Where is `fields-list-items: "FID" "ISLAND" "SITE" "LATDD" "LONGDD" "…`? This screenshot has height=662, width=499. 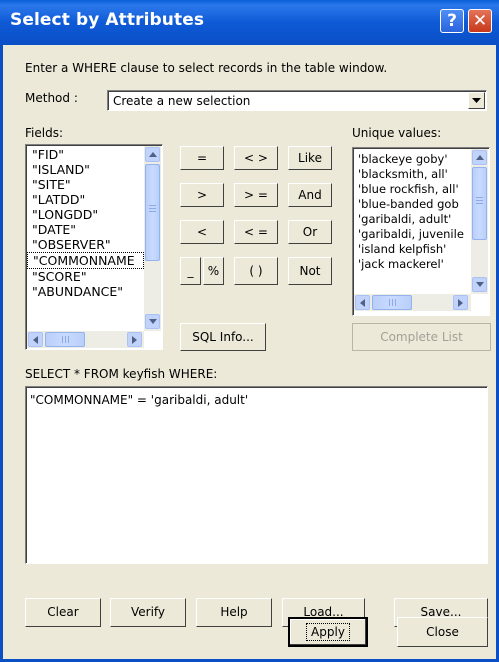 fields-list-items: "FID" "ISLAND" "SITE" "LATDD" "LONGDD" "… is located at coordinates (85, 239).